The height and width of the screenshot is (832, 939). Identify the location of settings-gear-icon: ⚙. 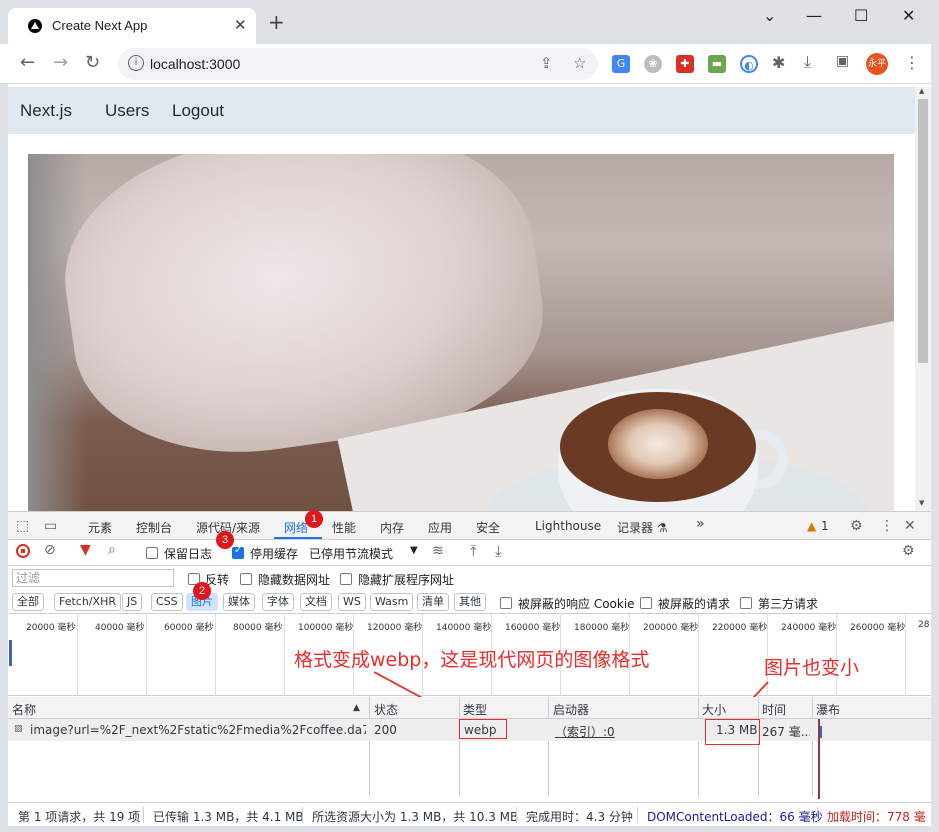
(856, 526).